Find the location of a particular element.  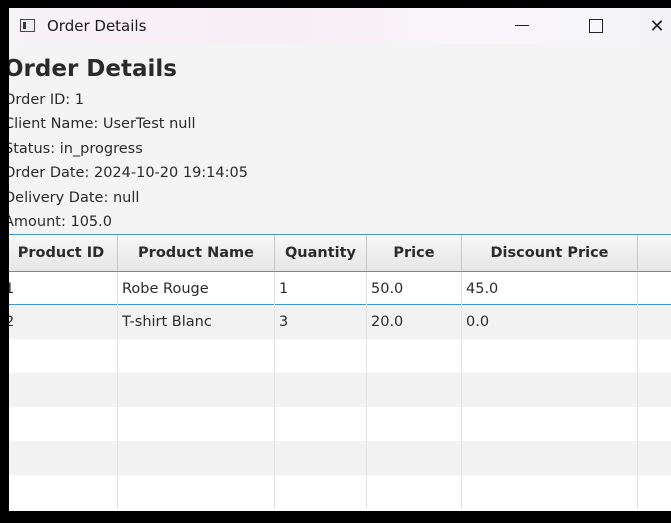

column-header-product-name: Product Name is located at coordinates (196, 253).